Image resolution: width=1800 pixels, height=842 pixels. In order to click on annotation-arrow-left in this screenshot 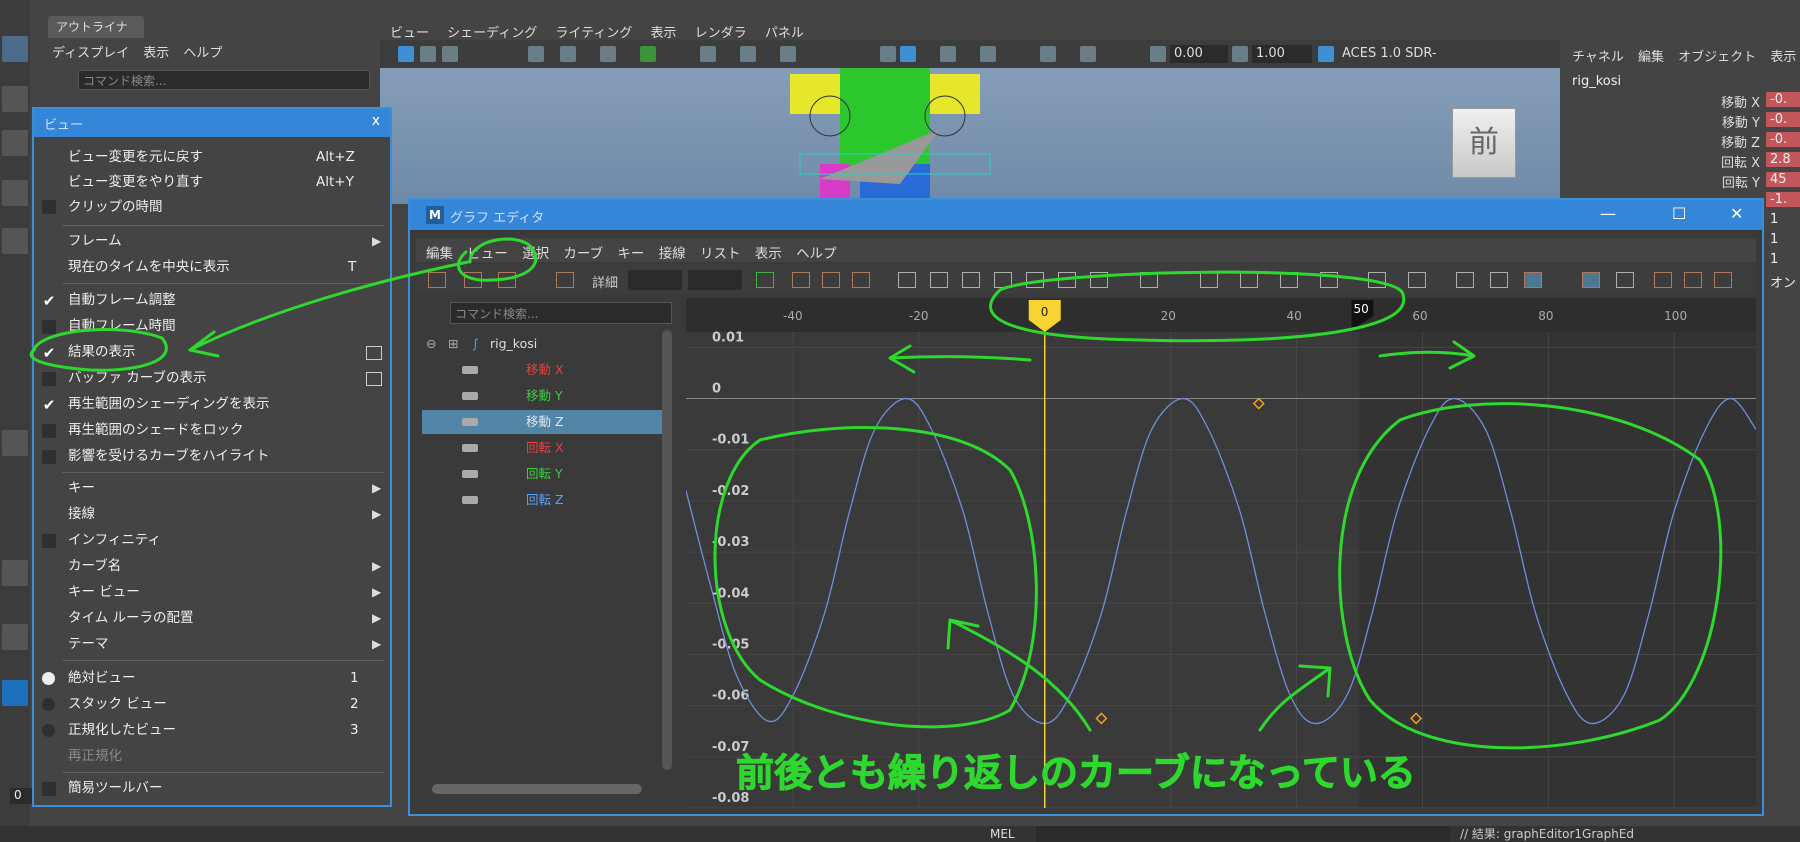, I will do `click(960, 359)`.